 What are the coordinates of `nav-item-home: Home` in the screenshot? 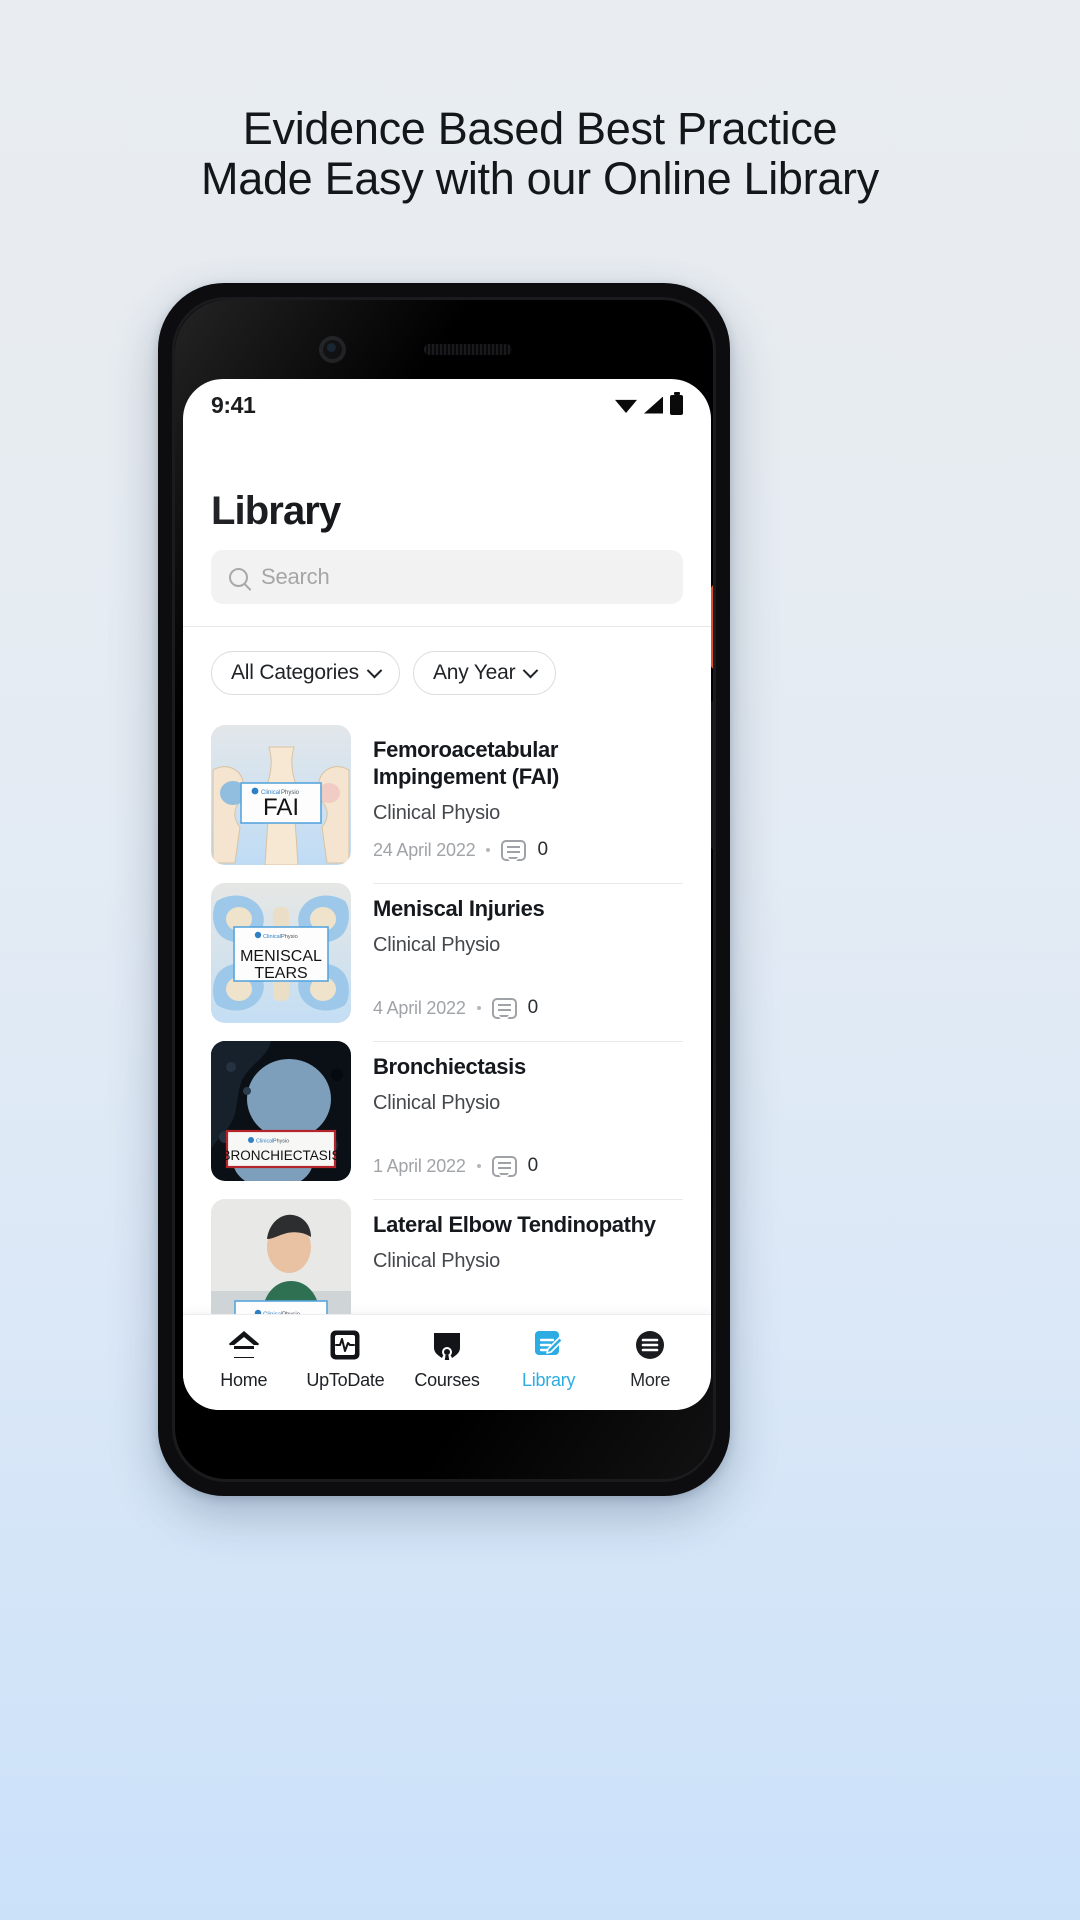 It's located at (244, 1359).